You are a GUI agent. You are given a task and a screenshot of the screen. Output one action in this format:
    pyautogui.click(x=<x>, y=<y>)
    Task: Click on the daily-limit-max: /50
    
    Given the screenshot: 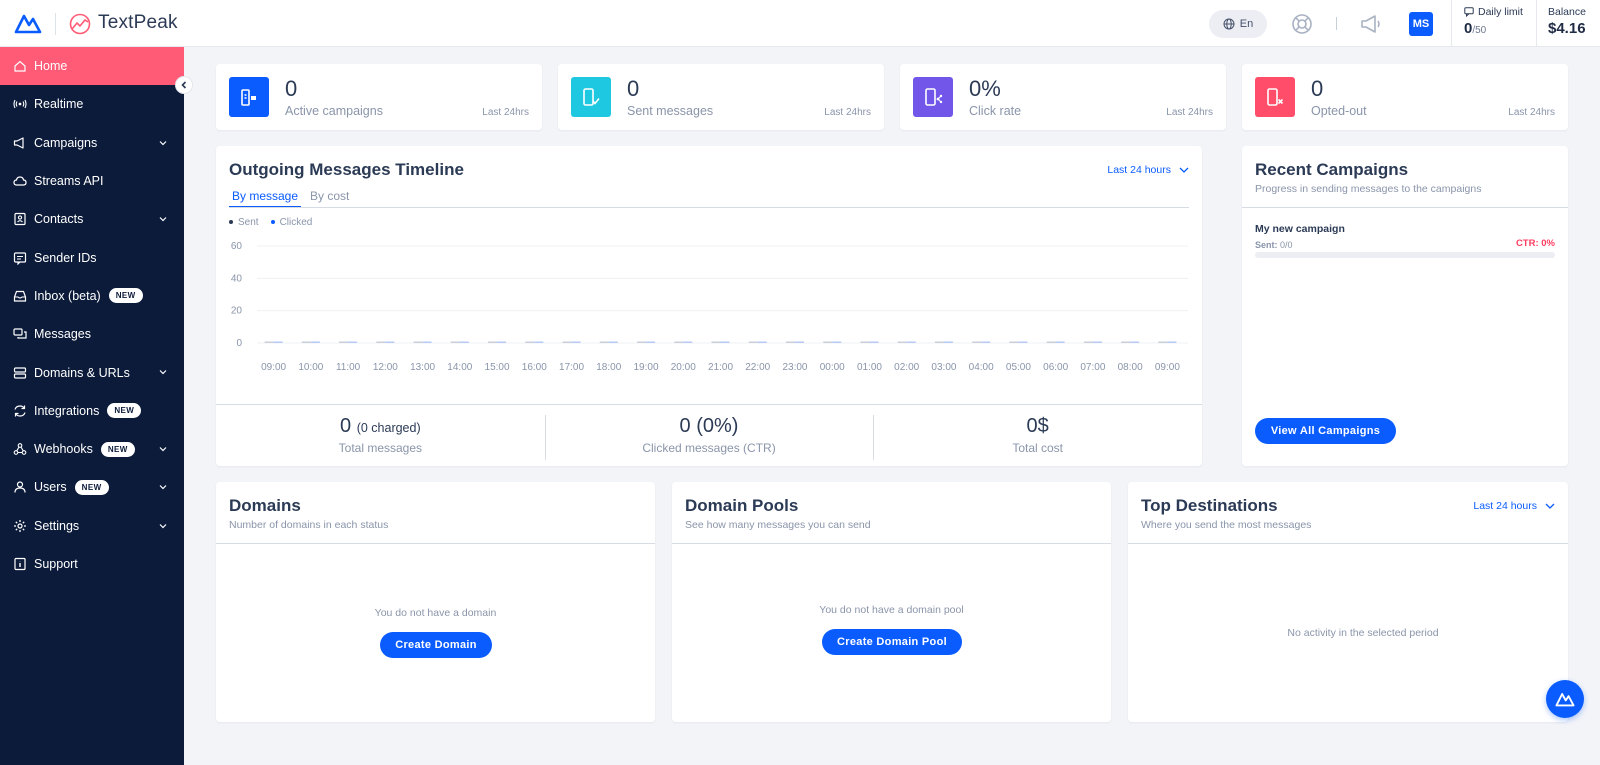 What is the action you would take?
    pyautogui.click(x=1479, y=30)
    